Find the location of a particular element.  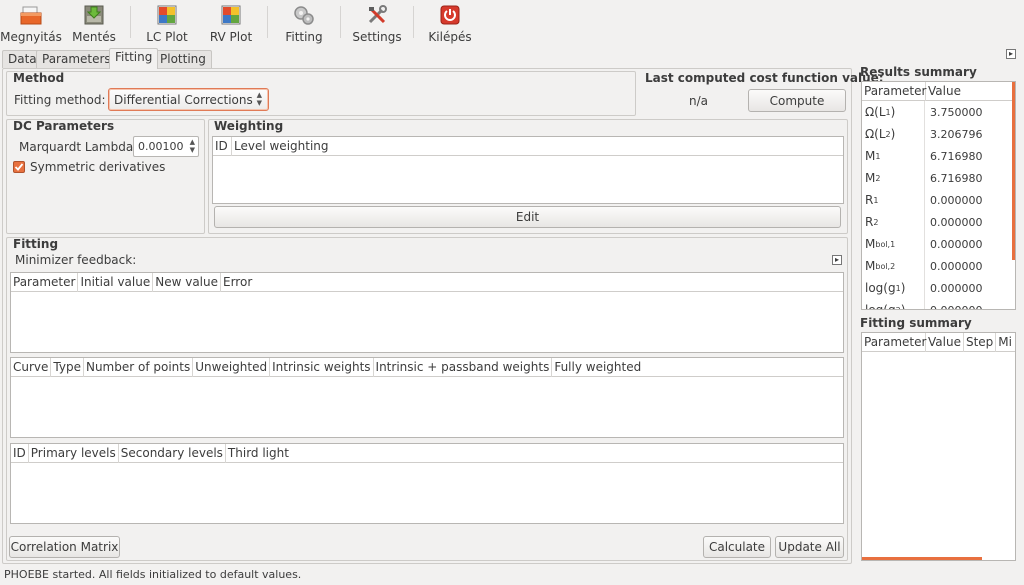

quit-button: Kilépés is located at coordinates (450, 23).